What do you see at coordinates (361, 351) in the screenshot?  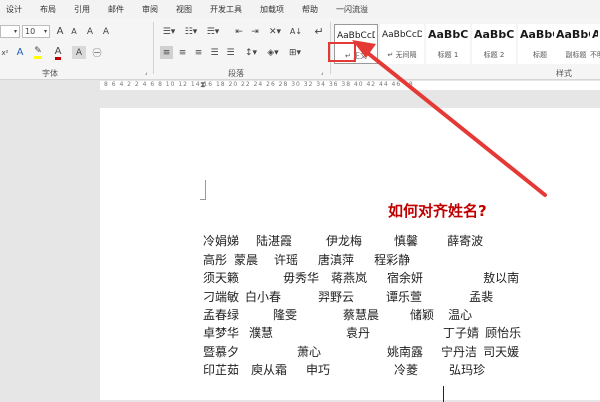 I see `name-line: 暨慕夕 萧心 姚南露 宁丹洁 司天媛` at bounding box center [361, 351].